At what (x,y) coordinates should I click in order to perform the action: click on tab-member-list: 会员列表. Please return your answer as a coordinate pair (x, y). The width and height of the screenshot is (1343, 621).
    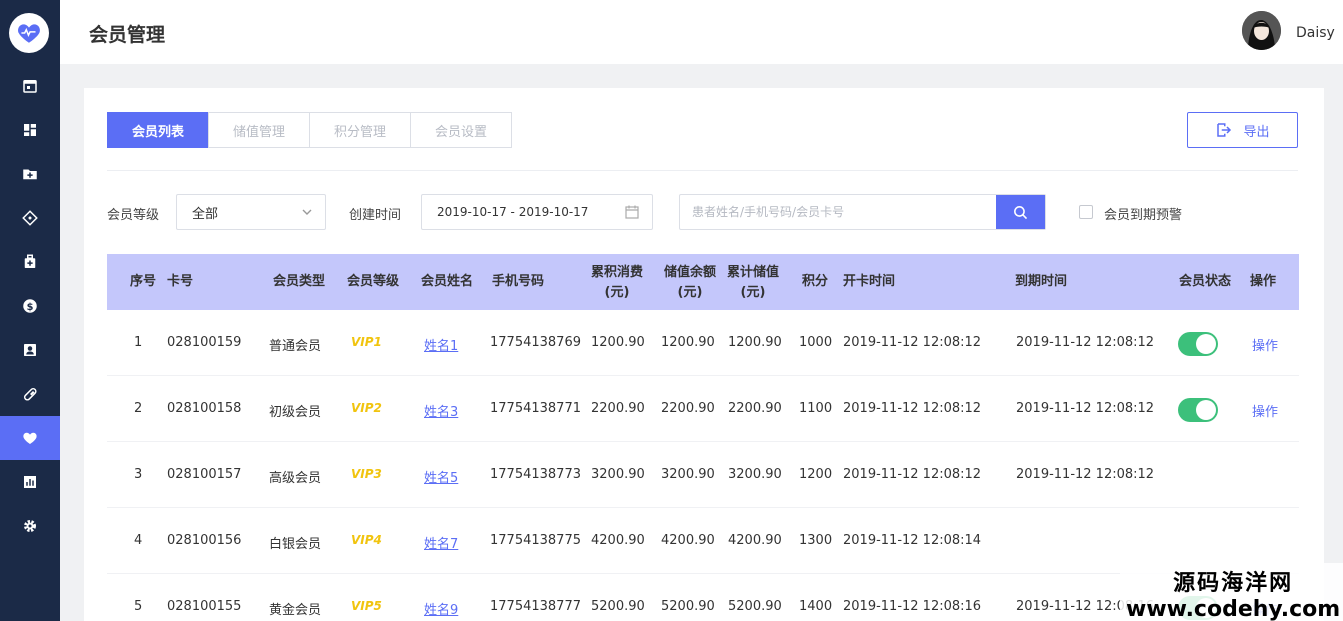
    Looking at the image, I should click on (158, 130).